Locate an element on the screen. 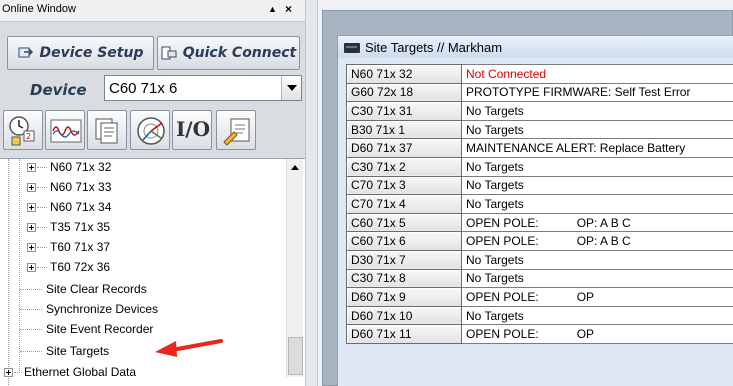  table-row: C60 71x 5 OPEN POLE: OP: A B C is located at coordinates (539, 222).